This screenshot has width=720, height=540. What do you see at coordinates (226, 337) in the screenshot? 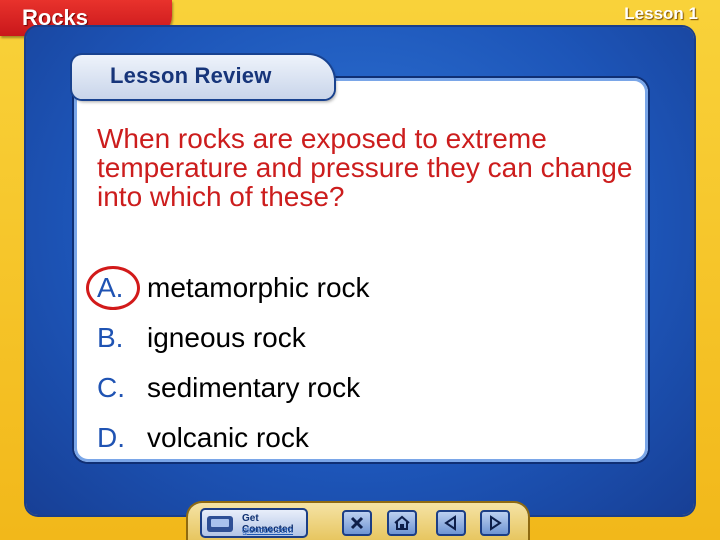
I see `answer-text: igneous rock` at bounding box center [226, 337].